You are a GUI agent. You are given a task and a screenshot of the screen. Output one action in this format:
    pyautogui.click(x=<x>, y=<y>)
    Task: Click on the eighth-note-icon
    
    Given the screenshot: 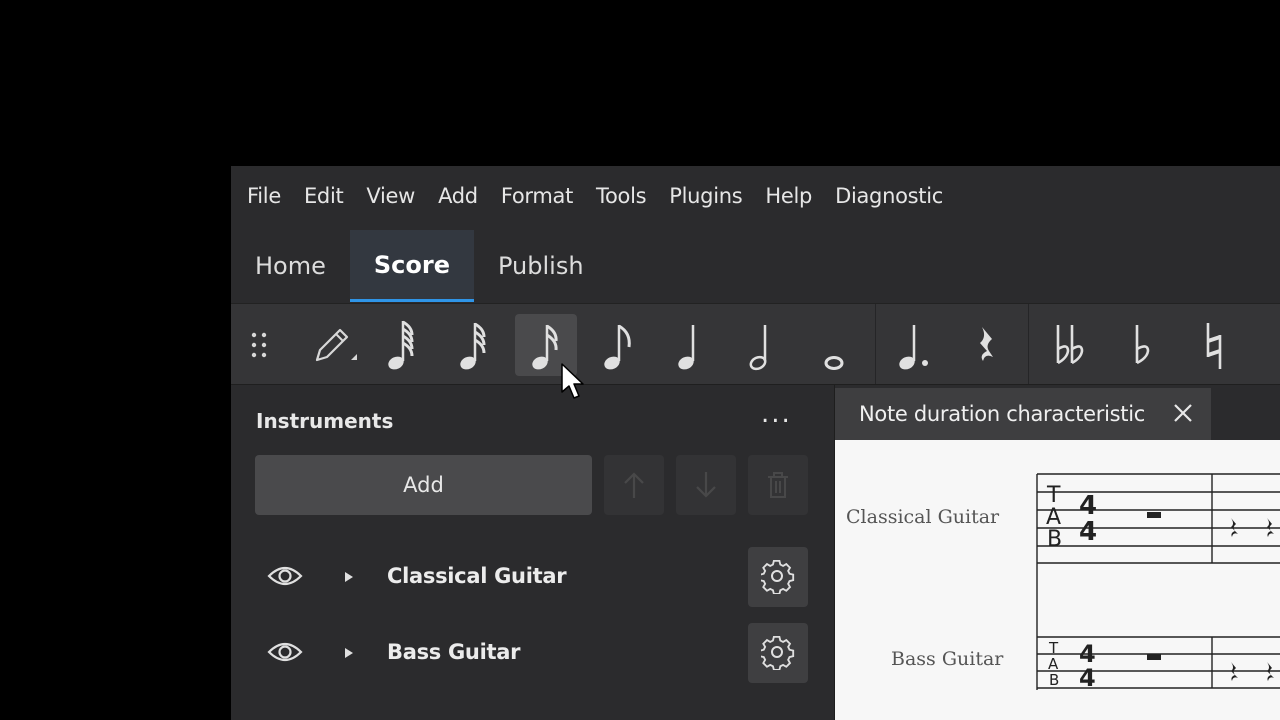 What is the action you would take?
    pyautogui.click(x=618, y=345)
    